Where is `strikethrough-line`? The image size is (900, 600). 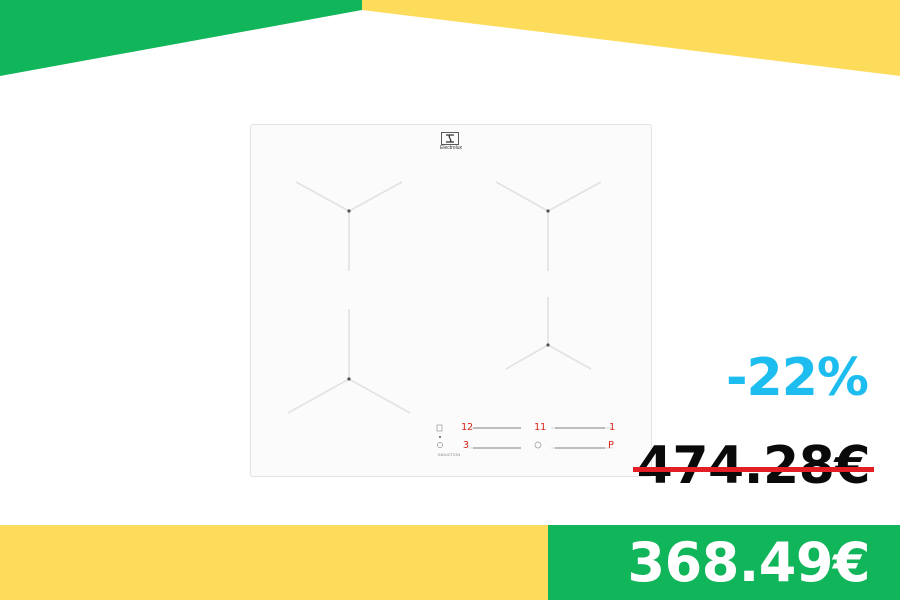 strikethrough-line is located at coordinates (753, 469).